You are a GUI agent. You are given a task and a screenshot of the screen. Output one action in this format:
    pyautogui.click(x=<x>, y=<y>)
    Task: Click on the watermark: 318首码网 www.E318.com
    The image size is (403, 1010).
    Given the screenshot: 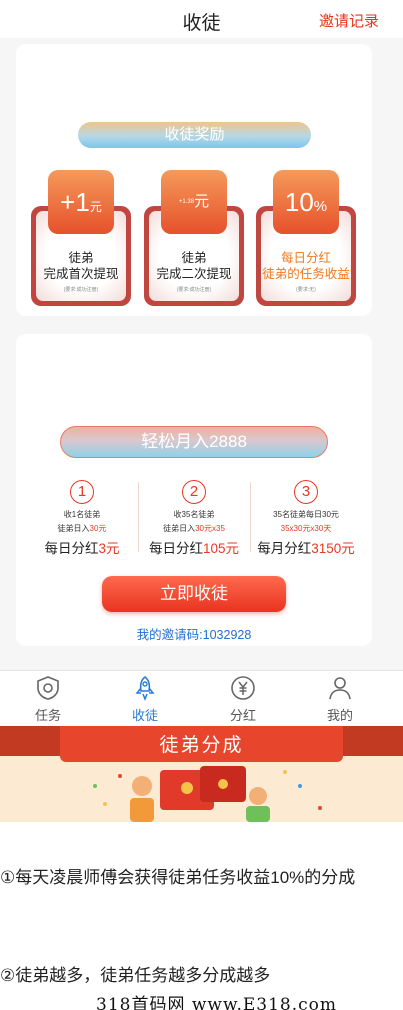 What is the action you would take?
    pyautogui.click(x=217, y=1002)
    